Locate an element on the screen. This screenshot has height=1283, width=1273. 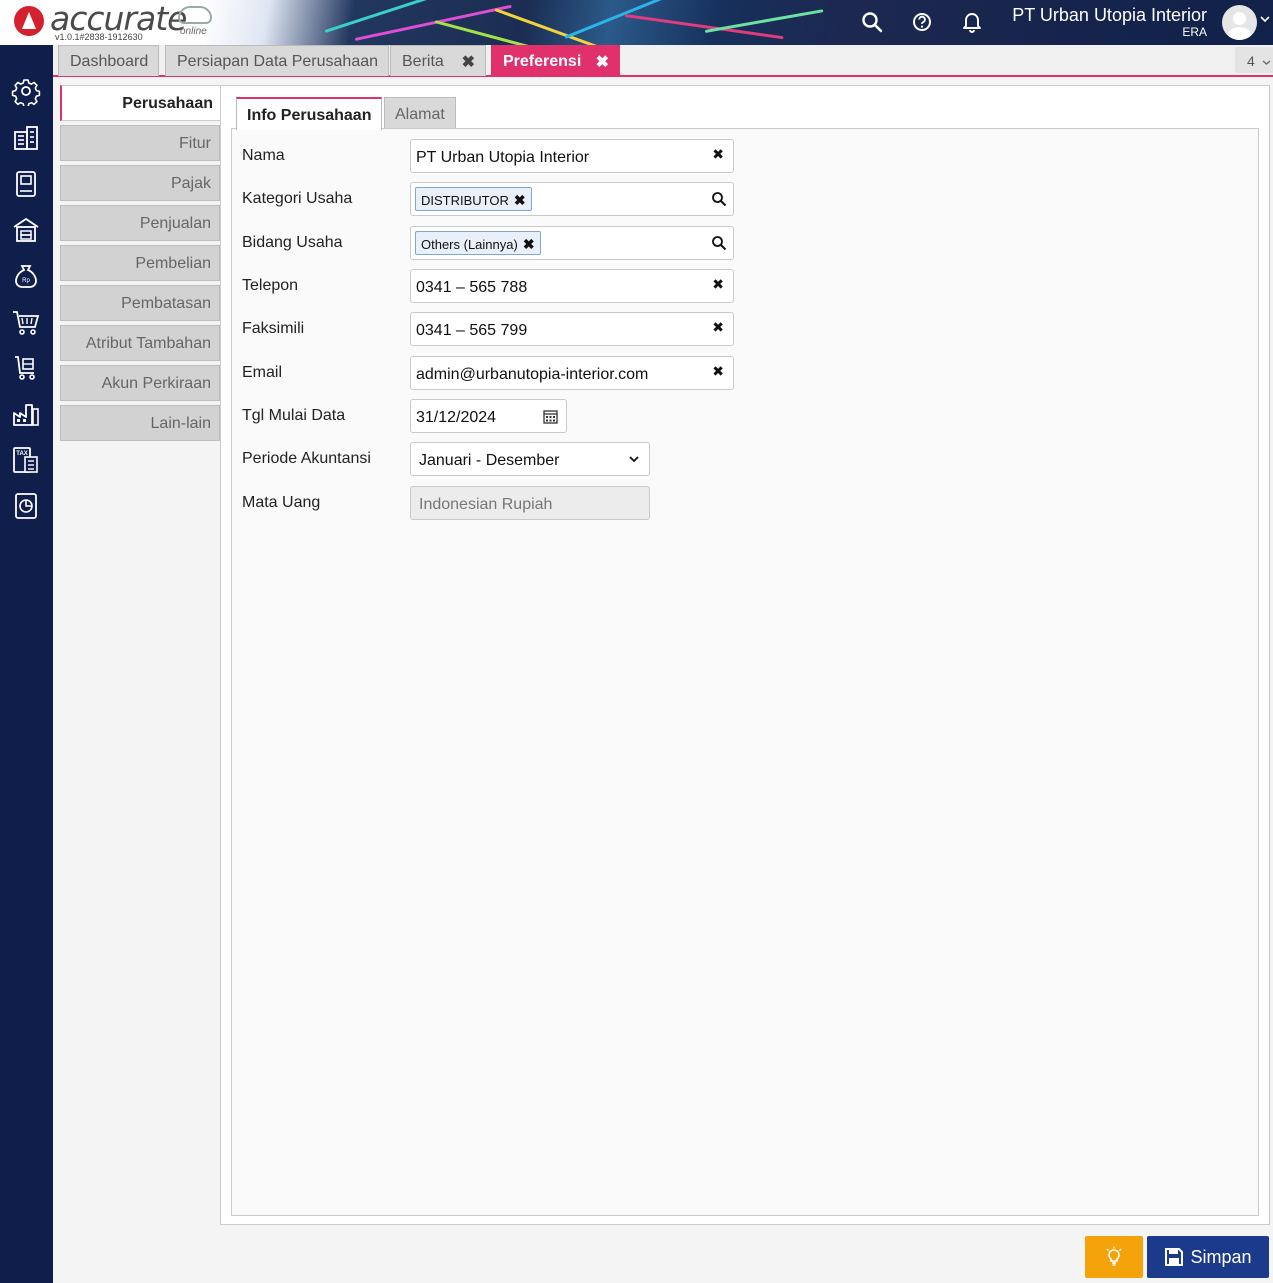
email-field: ✖ is located at coordinates (572, 373).